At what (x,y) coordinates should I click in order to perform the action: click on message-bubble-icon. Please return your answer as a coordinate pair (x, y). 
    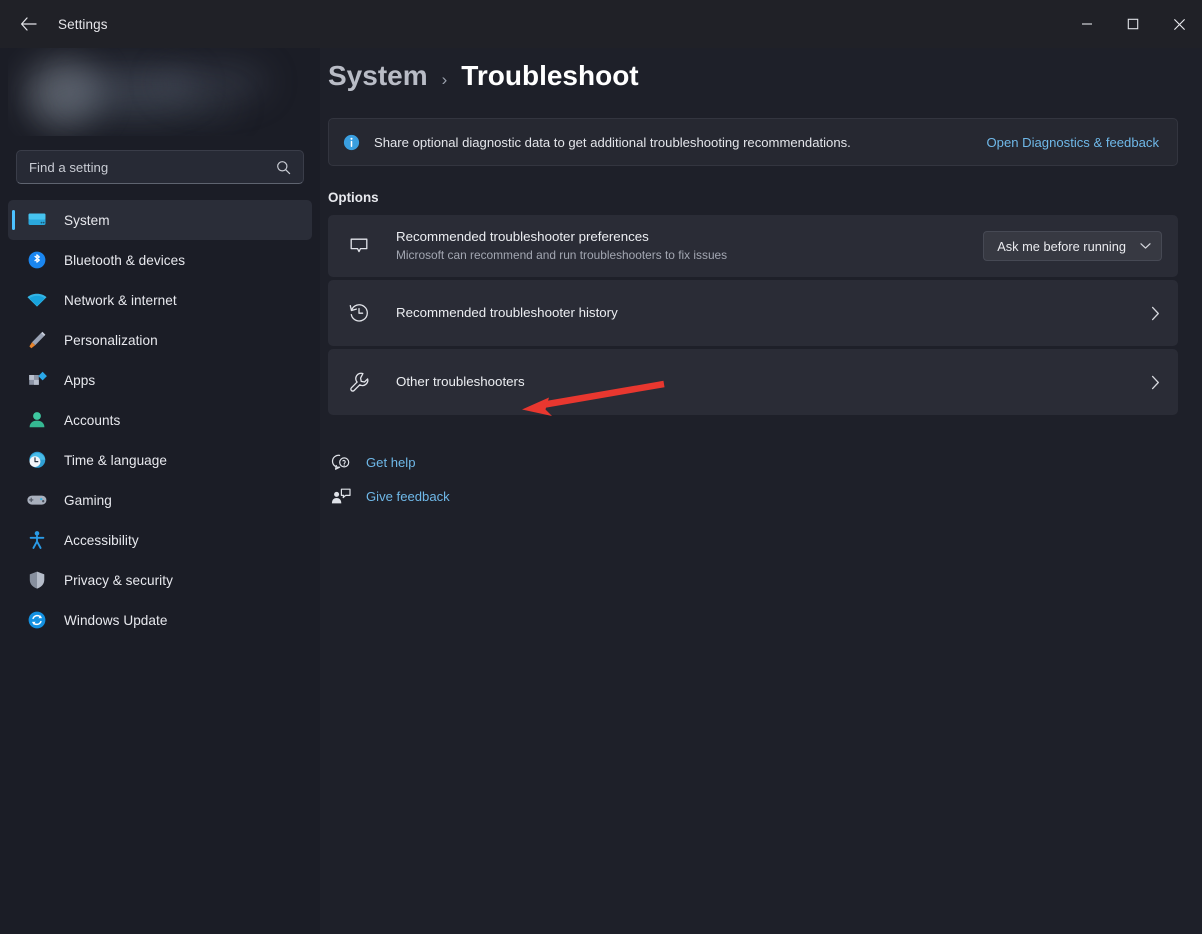
    Looking at the image, I should click on (359, 246).